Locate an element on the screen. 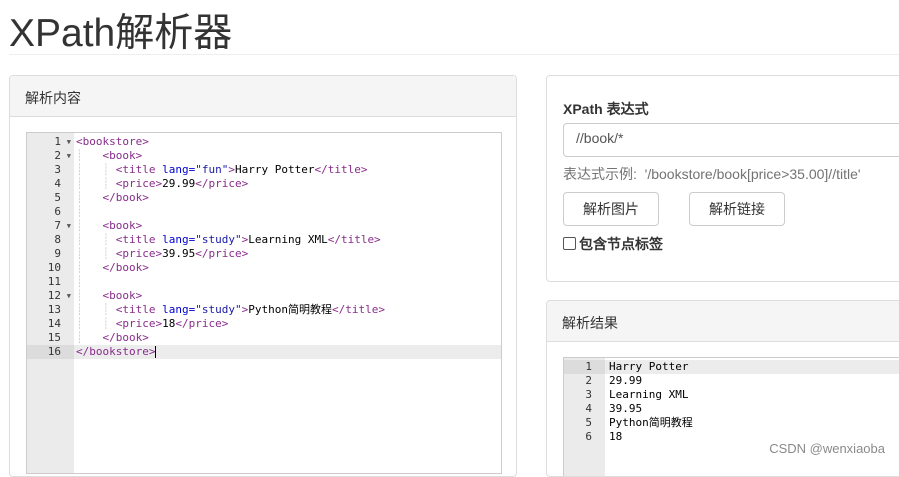 This screenshot has width=899, height=477. xpath-input: //book/* is located at coordinates (731, 140).